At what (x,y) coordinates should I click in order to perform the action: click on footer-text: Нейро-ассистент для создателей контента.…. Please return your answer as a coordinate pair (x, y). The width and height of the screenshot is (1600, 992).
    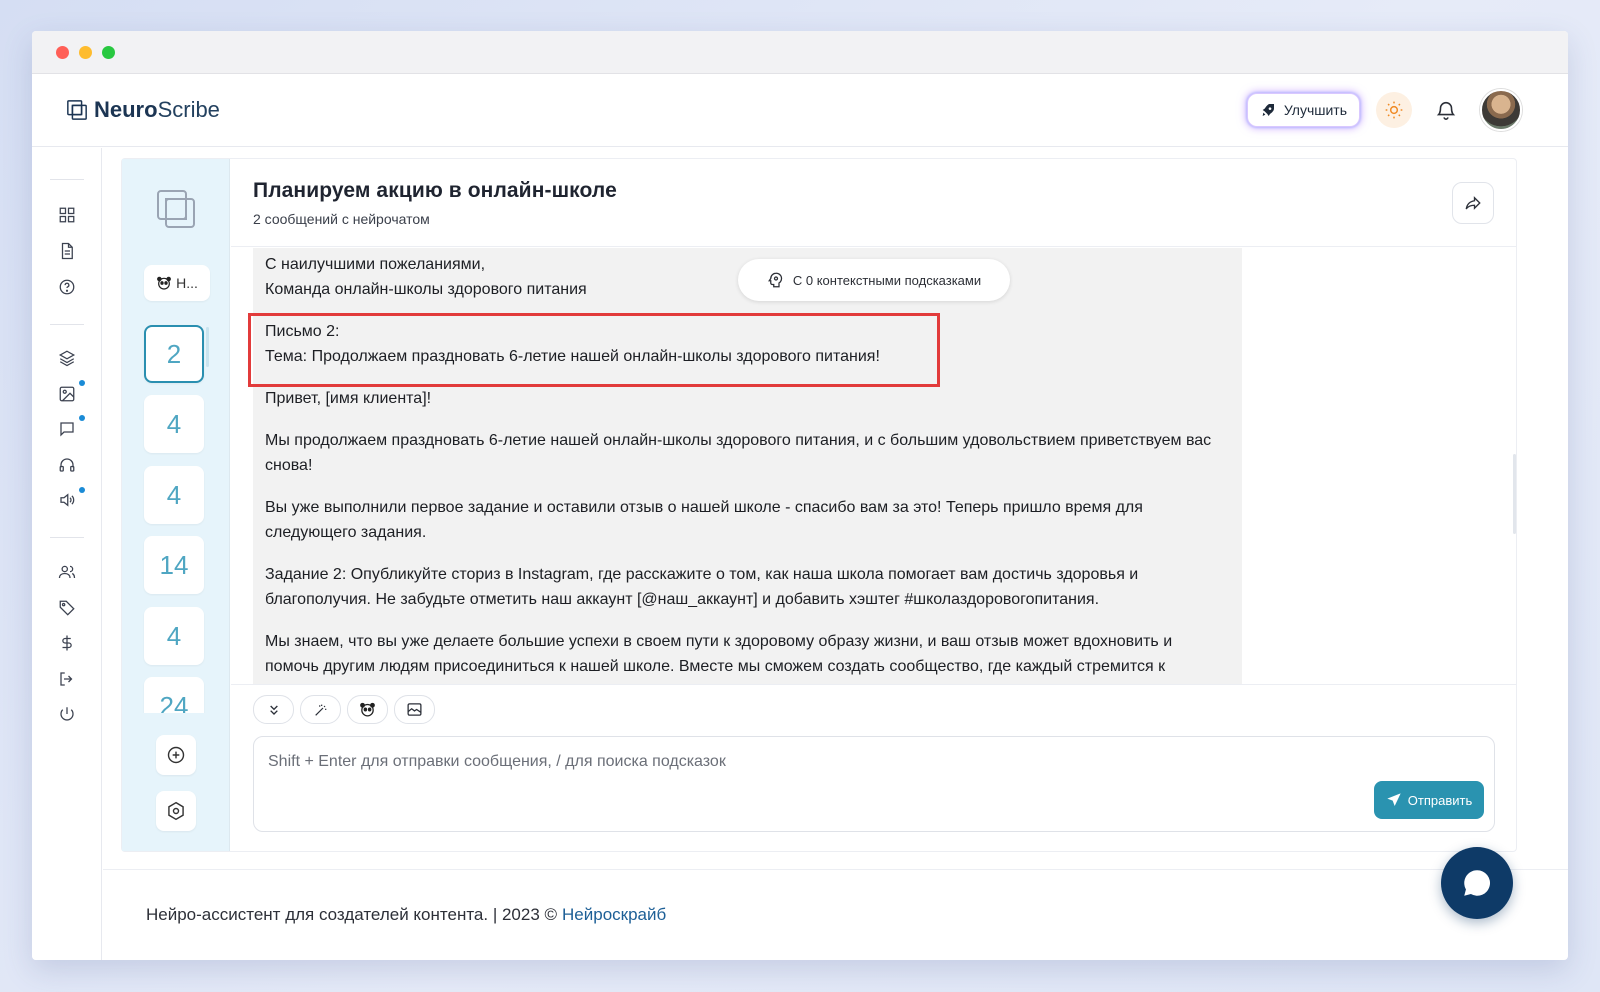
    Looking at the image, I should click on (352, 914).